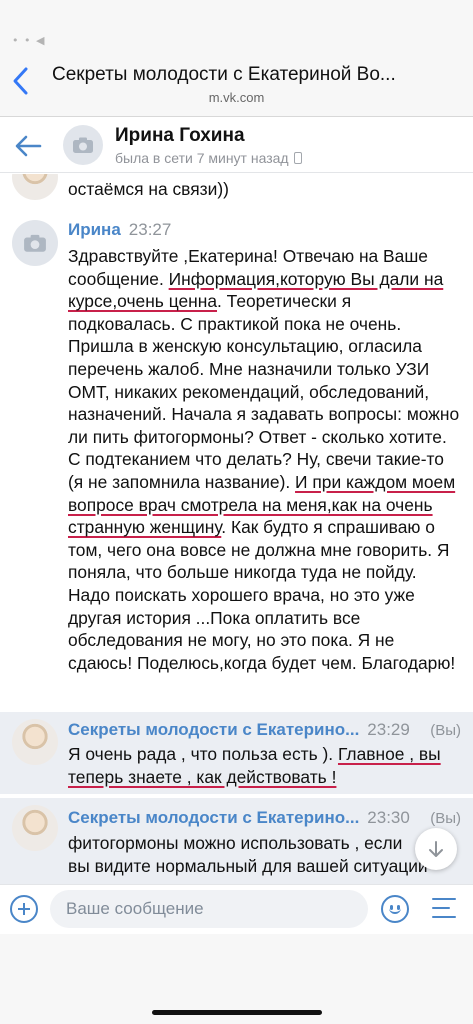 This screenshot has height=1024, width=473. I want to click on conversation-header: Ирина Гохина была в сети 7 минут назад, so click(236, 145).